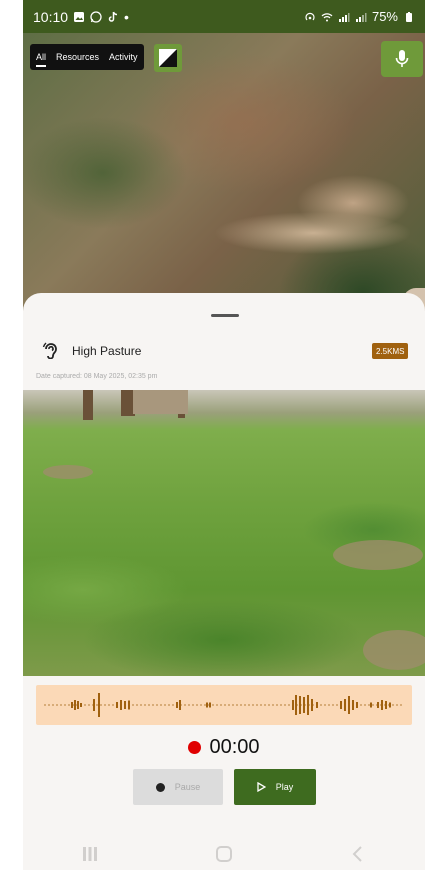 Image resolution: width=437 pixels, height=870 pixels. I want to click on status-time: 10:10, so click(51, 16).